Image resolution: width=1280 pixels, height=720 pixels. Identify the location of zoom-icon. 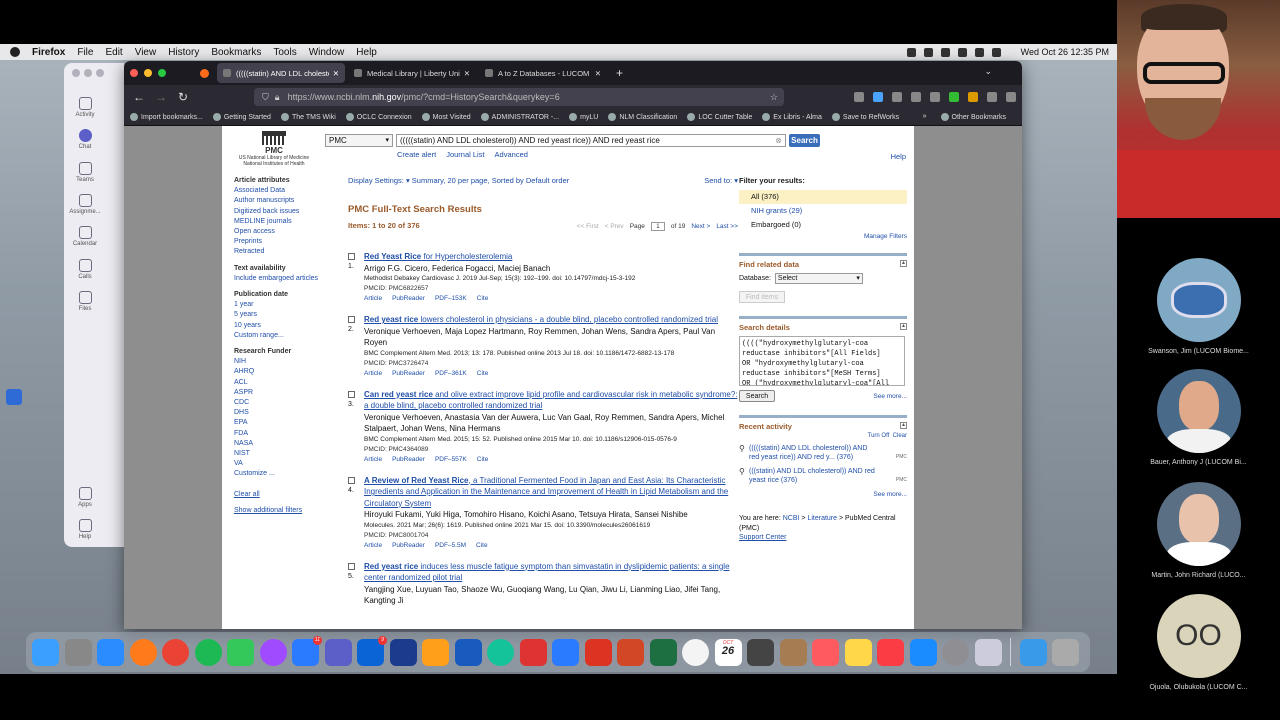
(100, 73).